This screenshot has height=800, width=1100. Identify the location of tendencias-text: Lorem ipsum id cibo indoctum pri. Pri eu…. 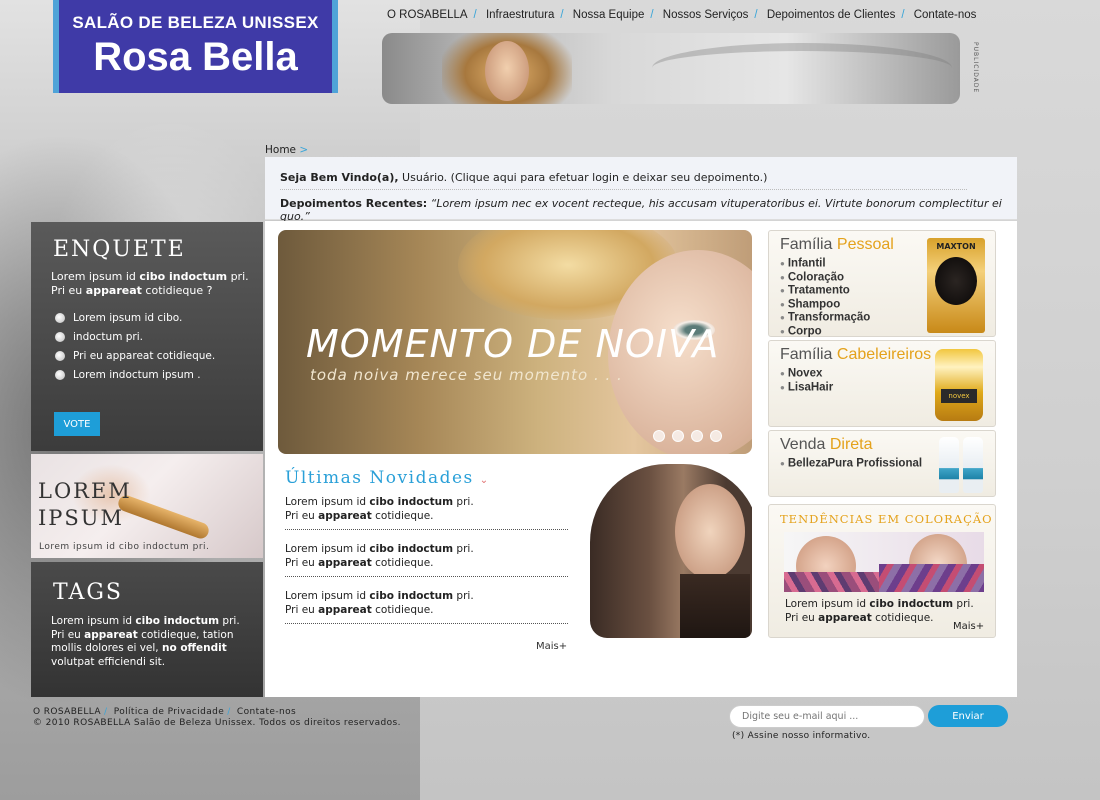
(879, 611).